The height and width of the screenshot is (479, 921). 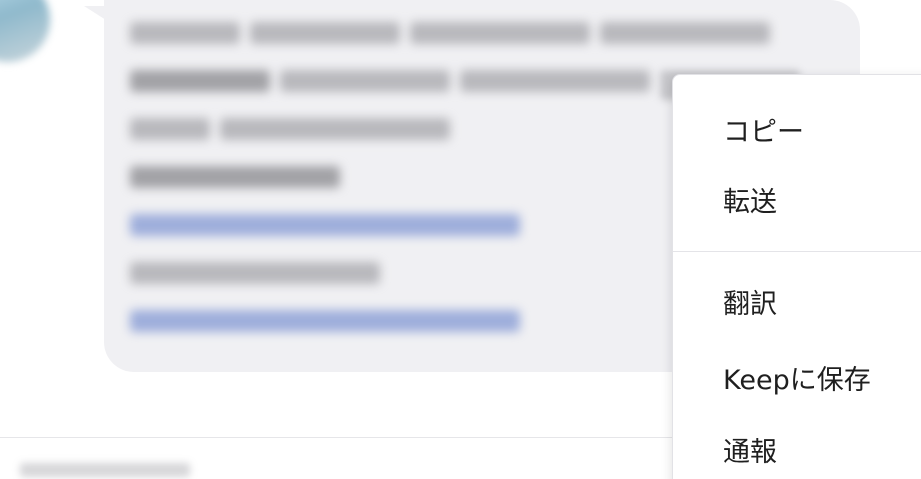 What do you see at coordinates (797, 449) in the screenshot?
I see `menu-item-report: 通報` at bounding box center [797, 449].